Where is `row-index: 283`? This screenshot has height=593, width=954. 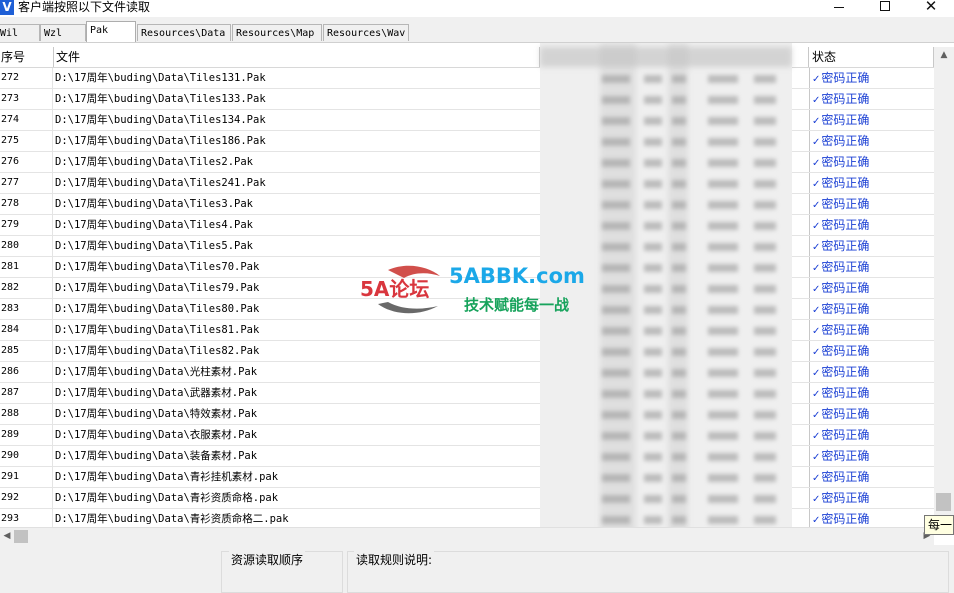 row-index: 283 is located at coordinates (26, 309).